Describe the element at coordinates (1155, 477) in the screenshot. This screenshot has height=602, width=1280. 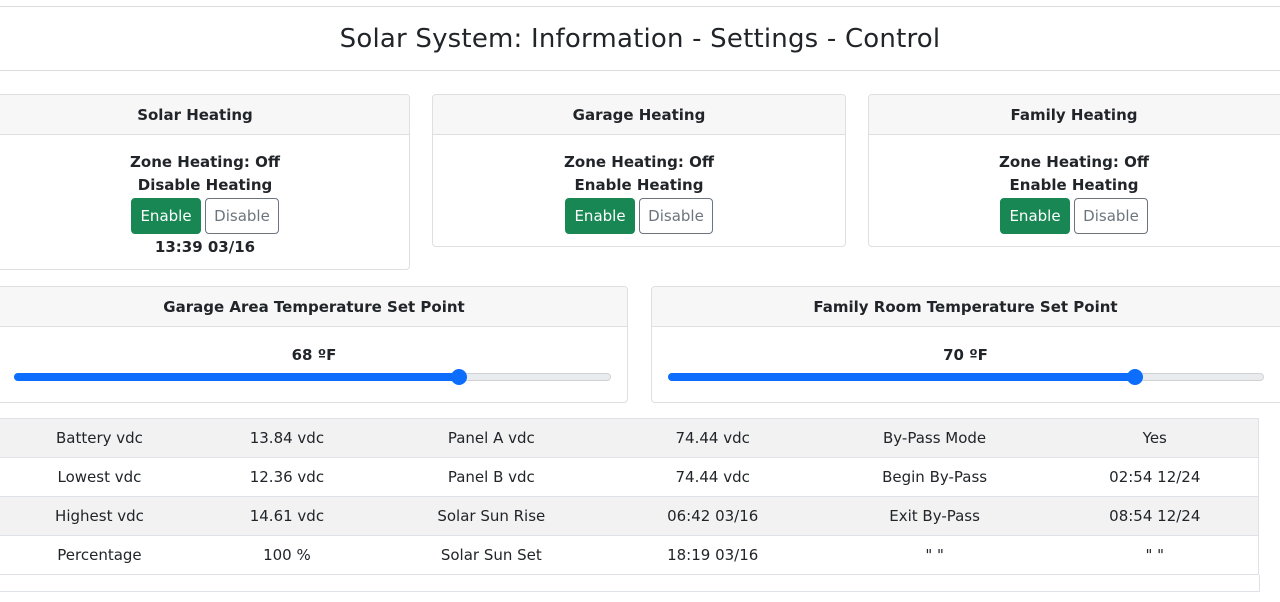
I see `table-value-cell: 02:54 12/24` at that location.